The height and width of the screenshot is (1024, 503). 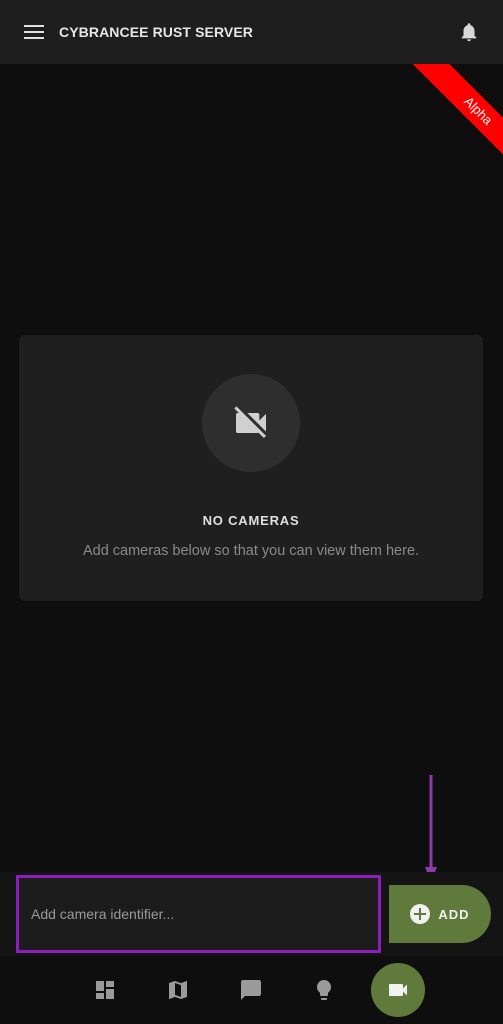 I want to click on alpha-label: Alpha, so click(x=455, y=122).